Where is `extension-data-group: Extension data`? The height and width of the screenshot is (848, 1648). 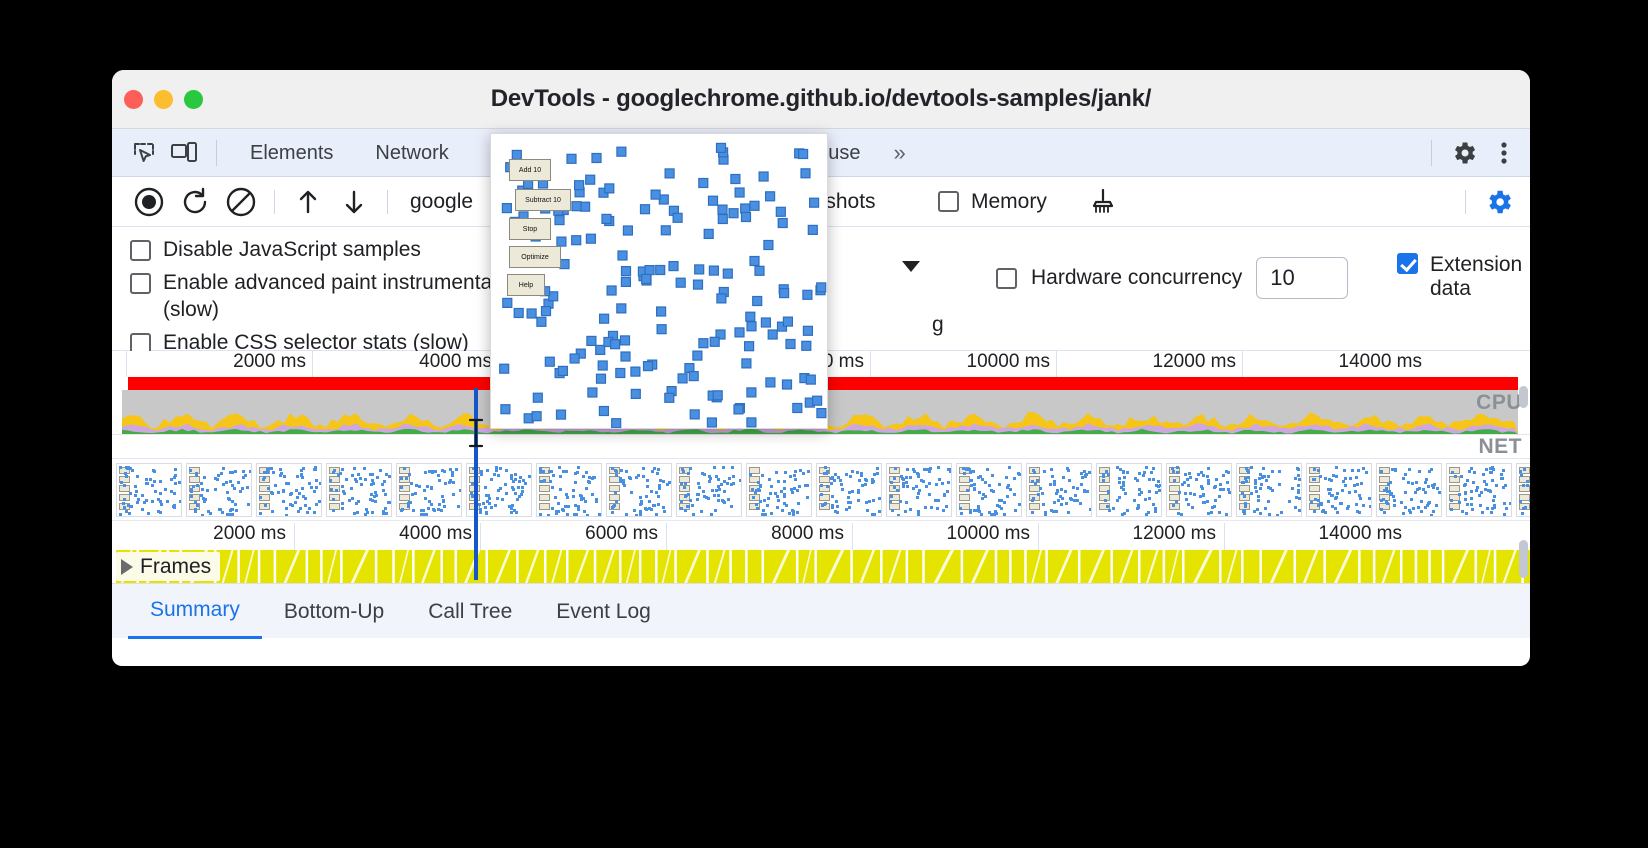
extension-data-group: Extension data is located at coordinates (1463, 277).